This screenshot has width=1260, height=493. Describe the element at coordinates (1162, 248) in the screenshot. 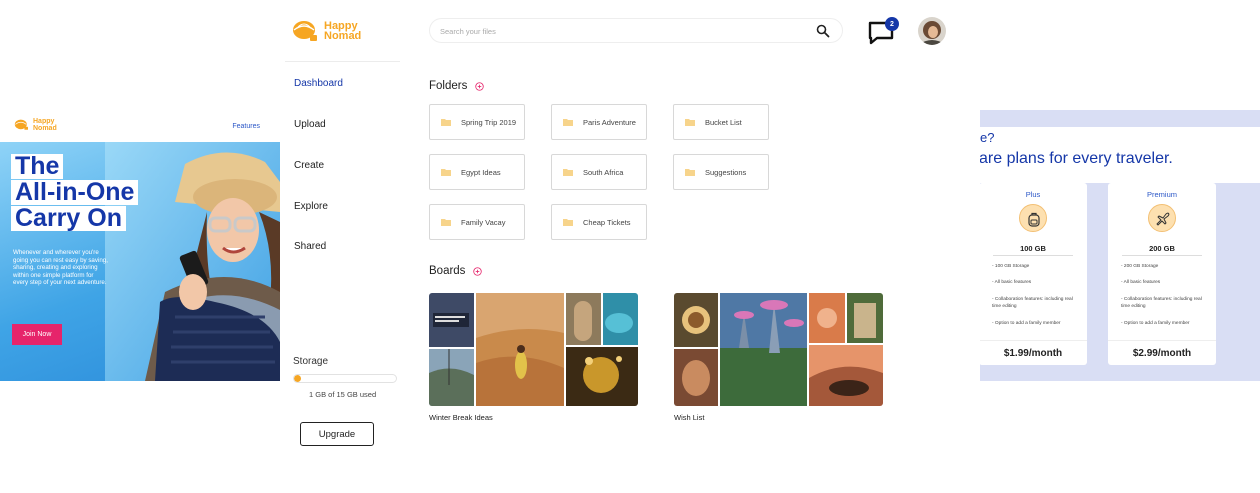

I see `plan-storage: 200 GB` at that location.